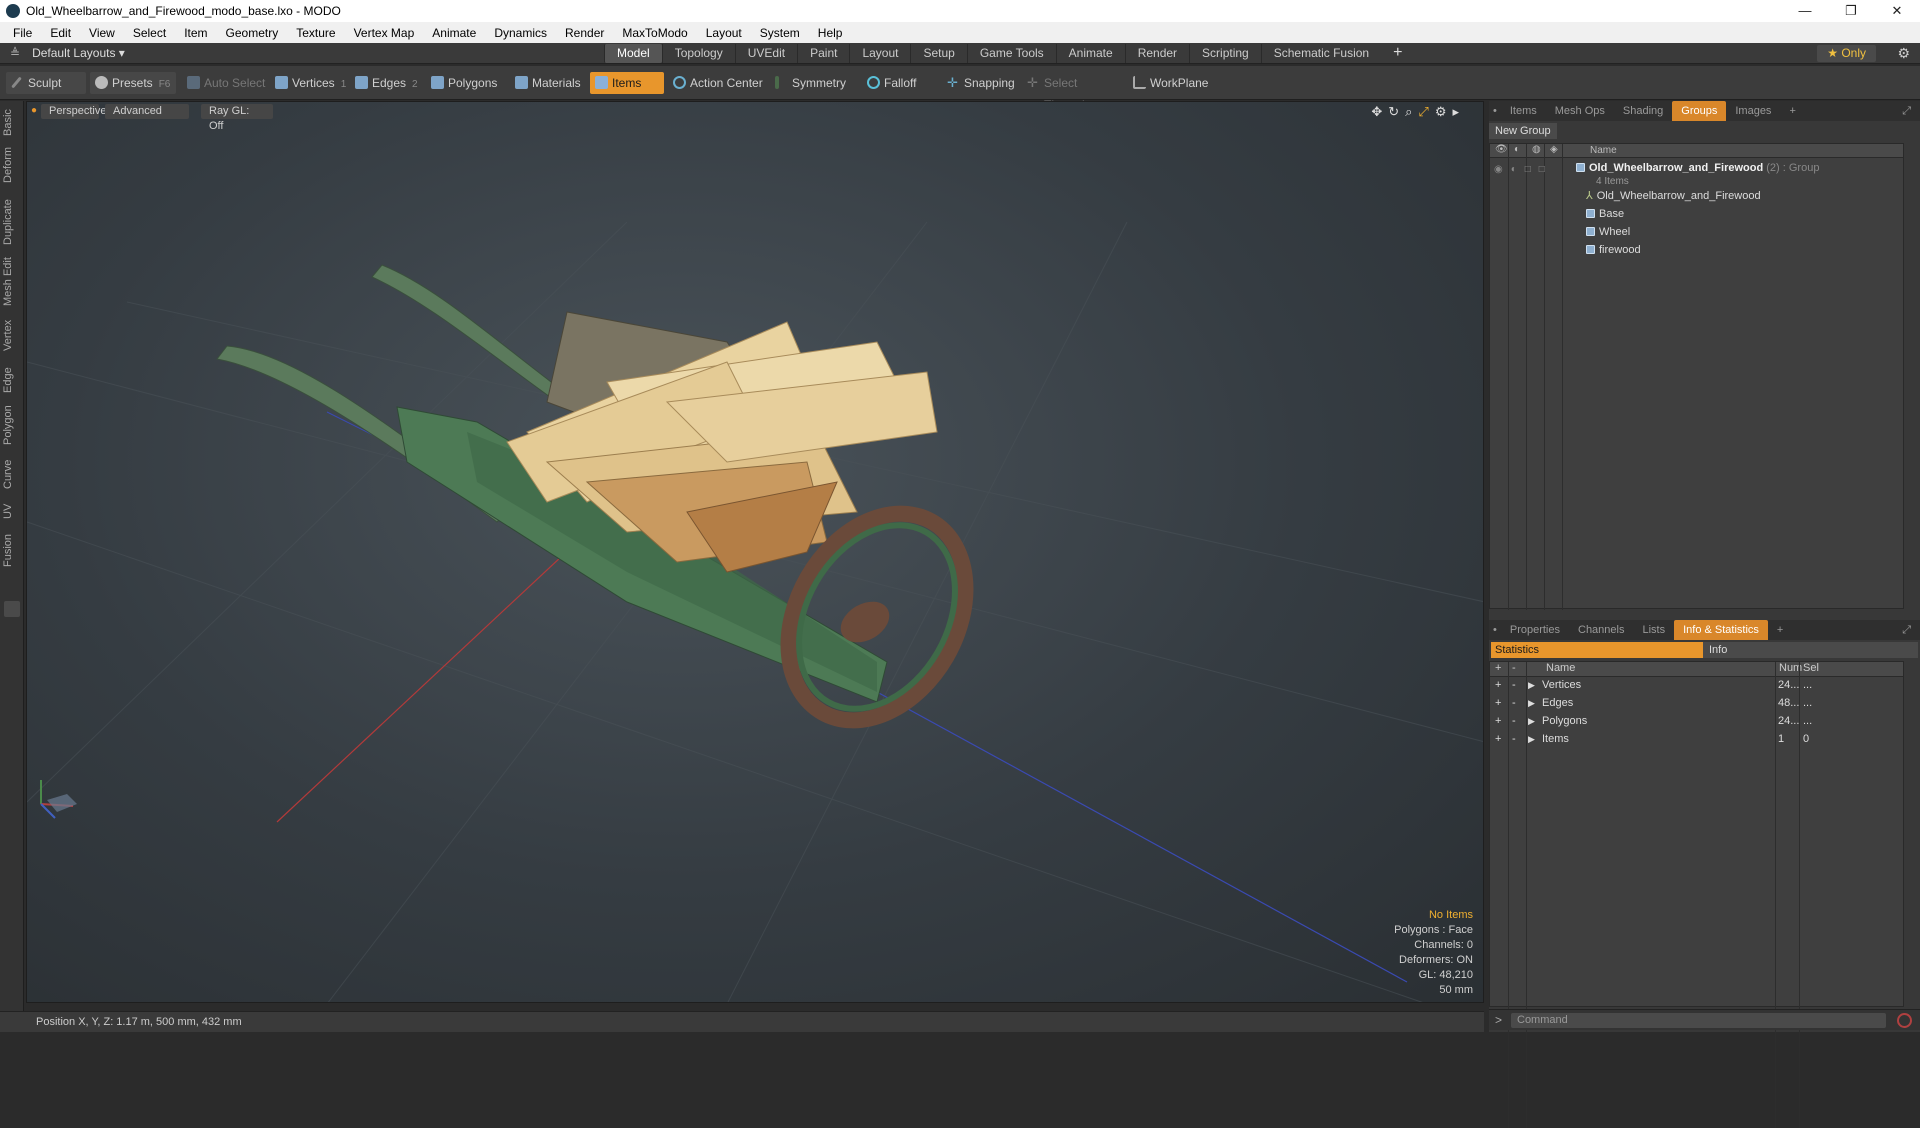 The image size is (1920, 1128). What do you see at coordinates (1721, 630) in the screenshot?
I see `tab-info-statistics: Info & Statistics` at bounding box center [1721, 630].